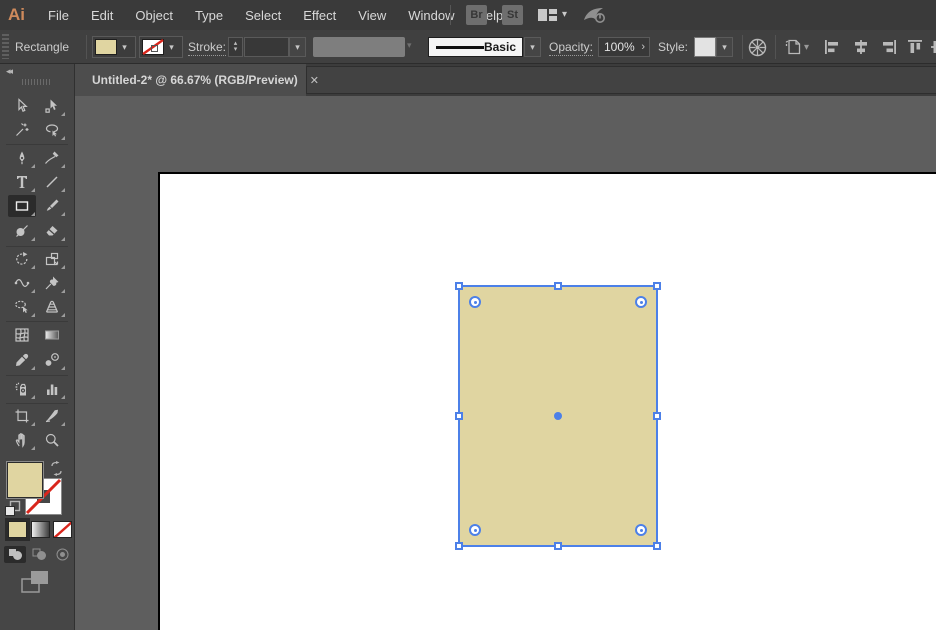 Image resolution: width=936 pixels, height=630 pixels. Describe the element at coordinates (37, 82) in the screenshot. I see `panel-grip` at that location.